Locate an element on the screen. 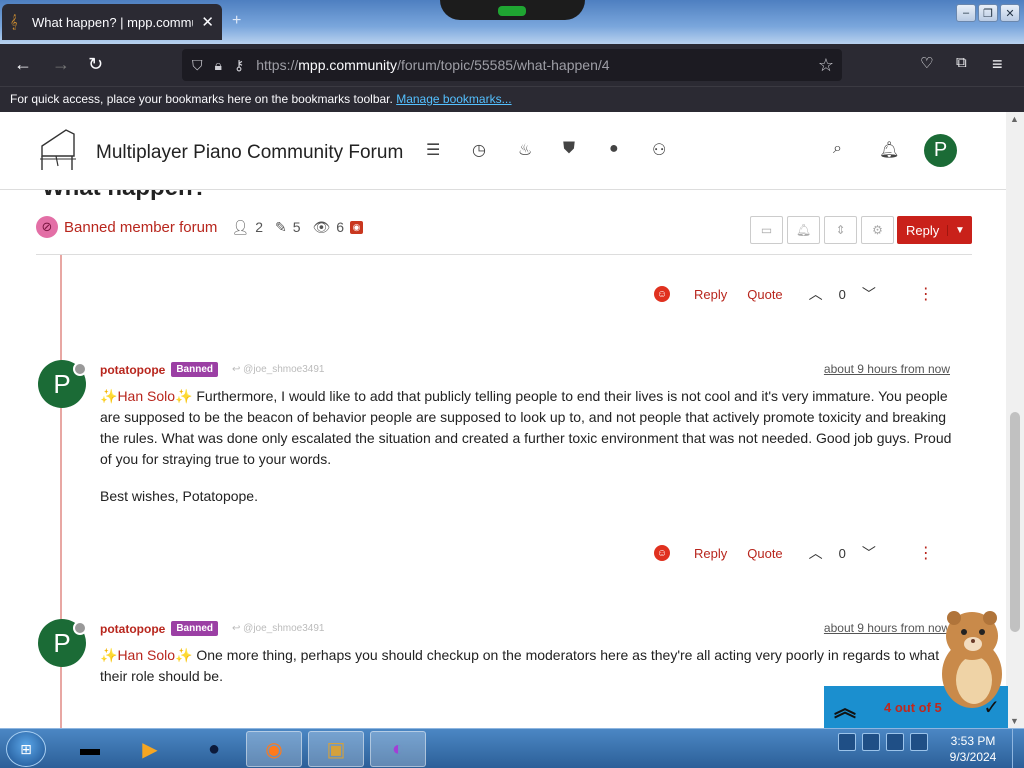 This screenshot has height=768, width=1024. permissions-key-icon: ⚷ is located at coordinates (239, 65).